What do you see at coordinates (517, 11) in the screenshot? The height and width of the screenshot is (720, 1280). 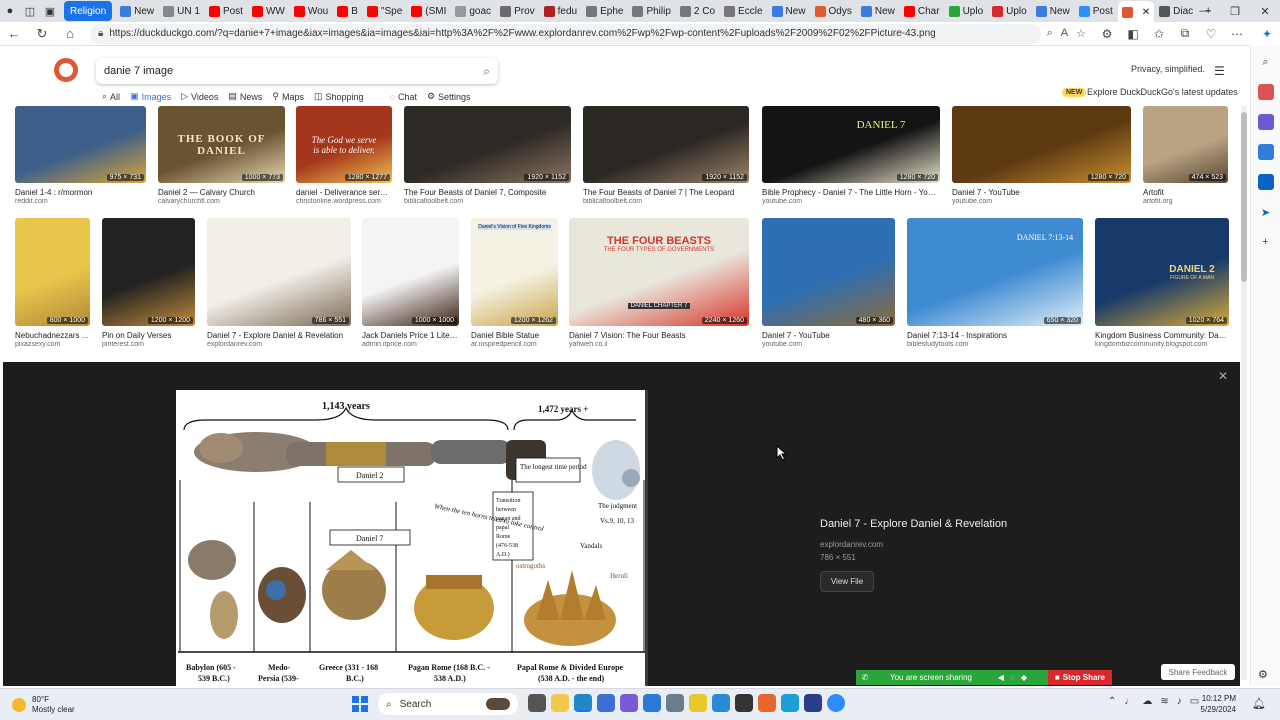 I see `browser-tab: Prov` at bounding box center [517, 11].